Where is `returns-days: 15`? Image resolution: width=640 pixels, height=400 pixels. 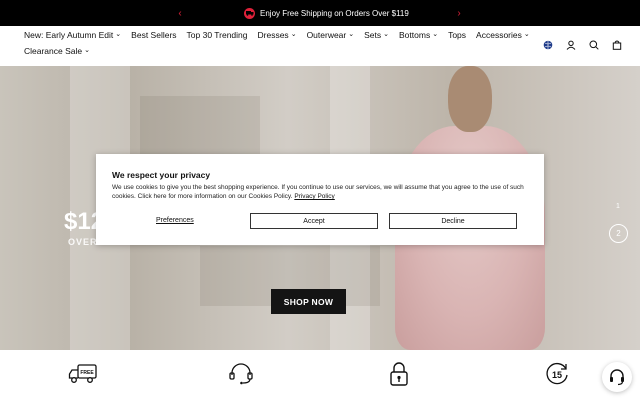
returns-days: 15 is located at coordinates (557, 375).